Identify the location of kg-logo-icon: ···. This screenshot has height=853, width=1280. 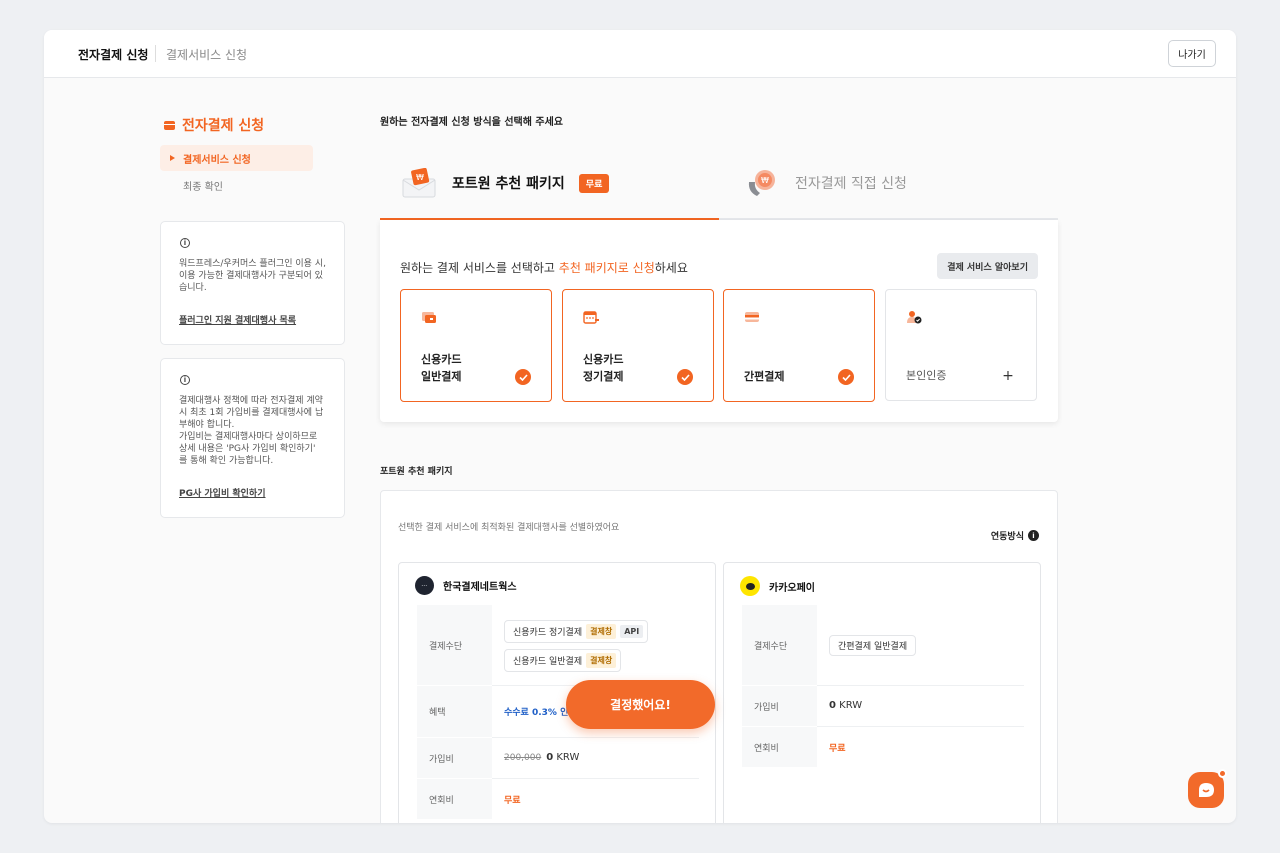
(424, 585).